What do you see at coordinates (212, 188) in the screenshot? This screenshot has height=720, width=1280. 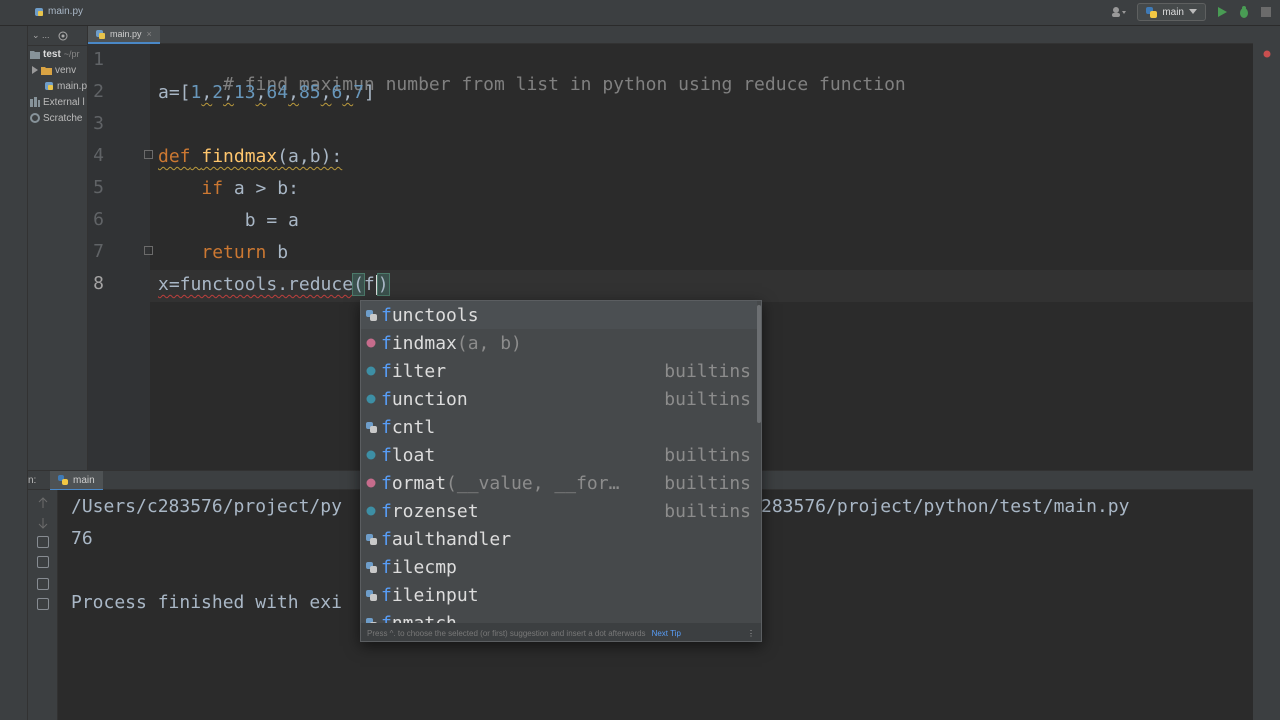 I see `keyword-token: if` at bounding box center [212, 188].